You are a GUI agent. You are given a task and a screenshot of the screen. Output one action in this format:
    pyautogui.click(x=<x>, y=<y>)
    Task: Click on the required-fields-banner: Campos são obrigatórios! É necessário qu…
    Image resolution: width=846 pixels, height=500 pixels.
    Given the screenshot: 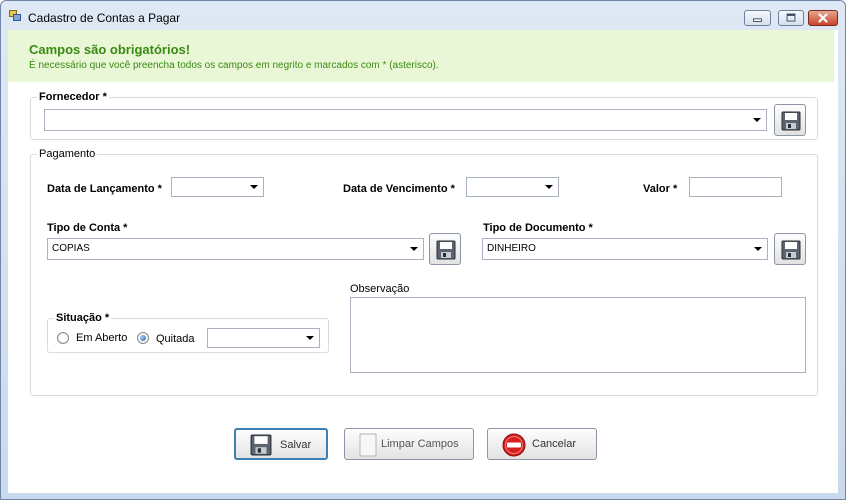 What is the action you would take?
    pyautogui.click(x=421, y=56)
    